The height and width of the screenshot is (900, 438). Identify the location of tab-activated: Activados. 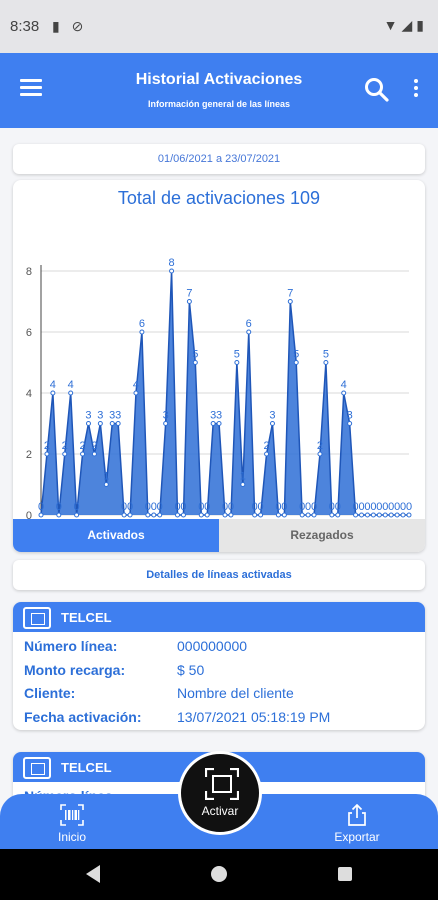
(116, 535).